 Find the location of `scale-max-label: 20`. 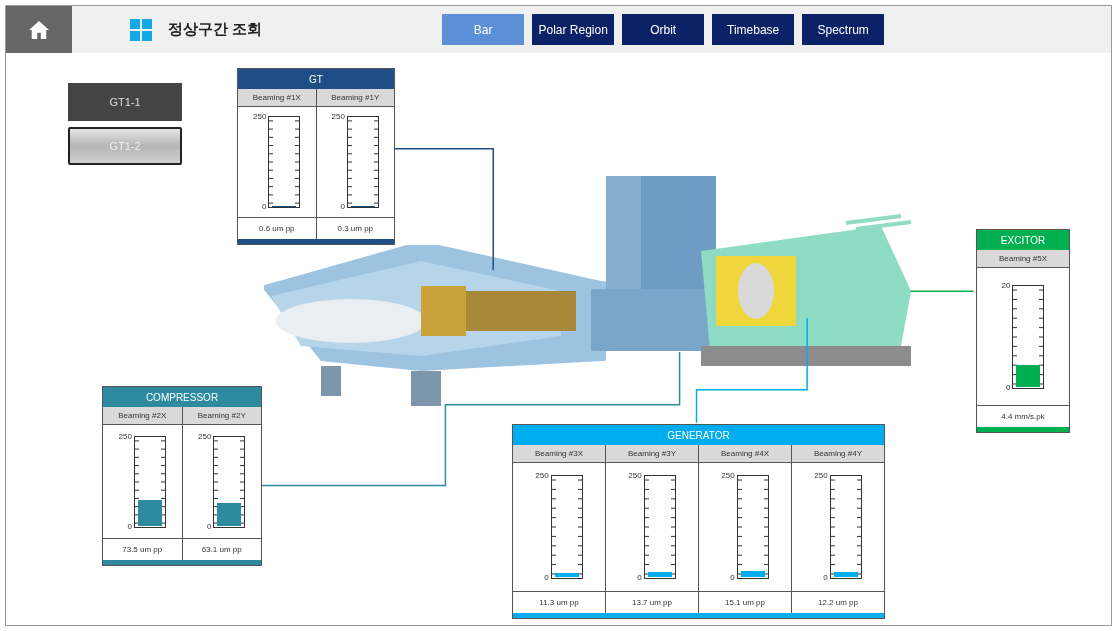

scale-max-label: 20 is located at coordinates (1006, 285).